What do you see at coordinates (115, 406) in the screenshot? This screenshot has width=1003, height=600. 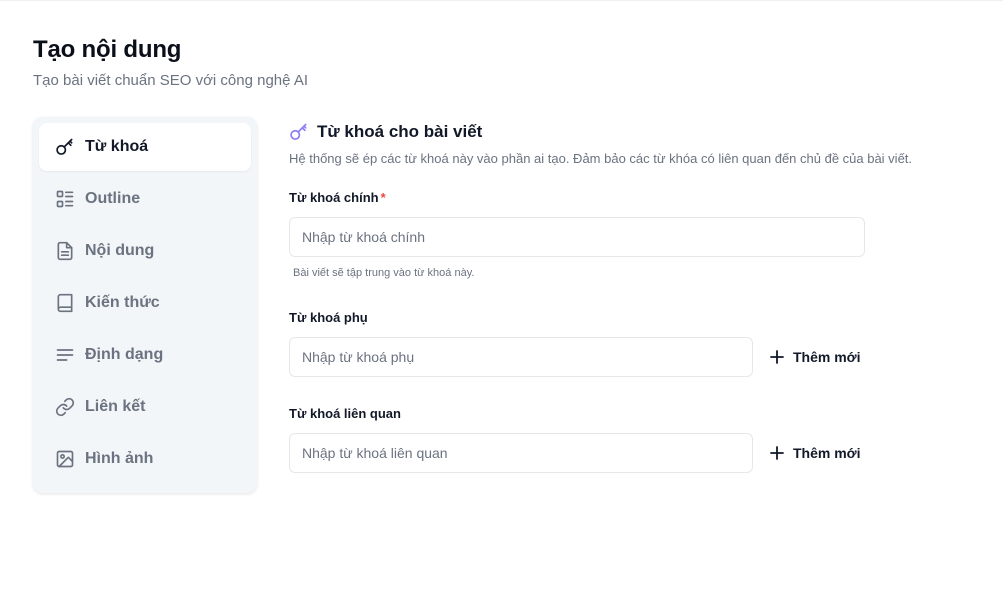 I see `sidebar-item-label: Liên kết` at bounding box center [115, 406].